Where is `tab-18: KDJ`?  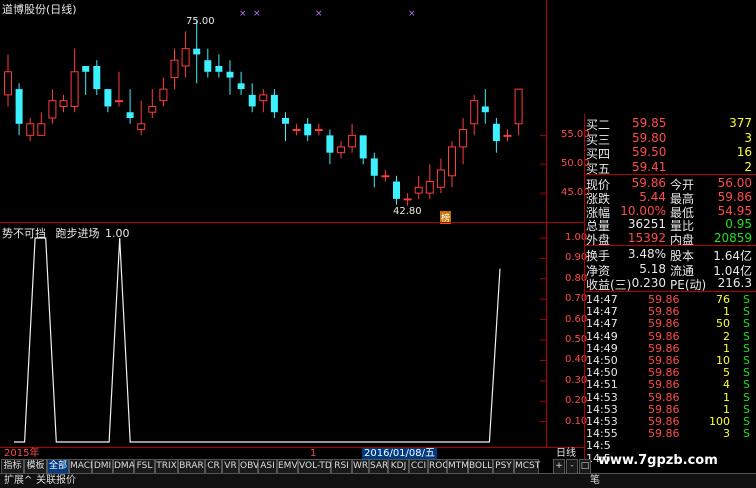
tab-18: KDJ is located at coordinates (398, 466).